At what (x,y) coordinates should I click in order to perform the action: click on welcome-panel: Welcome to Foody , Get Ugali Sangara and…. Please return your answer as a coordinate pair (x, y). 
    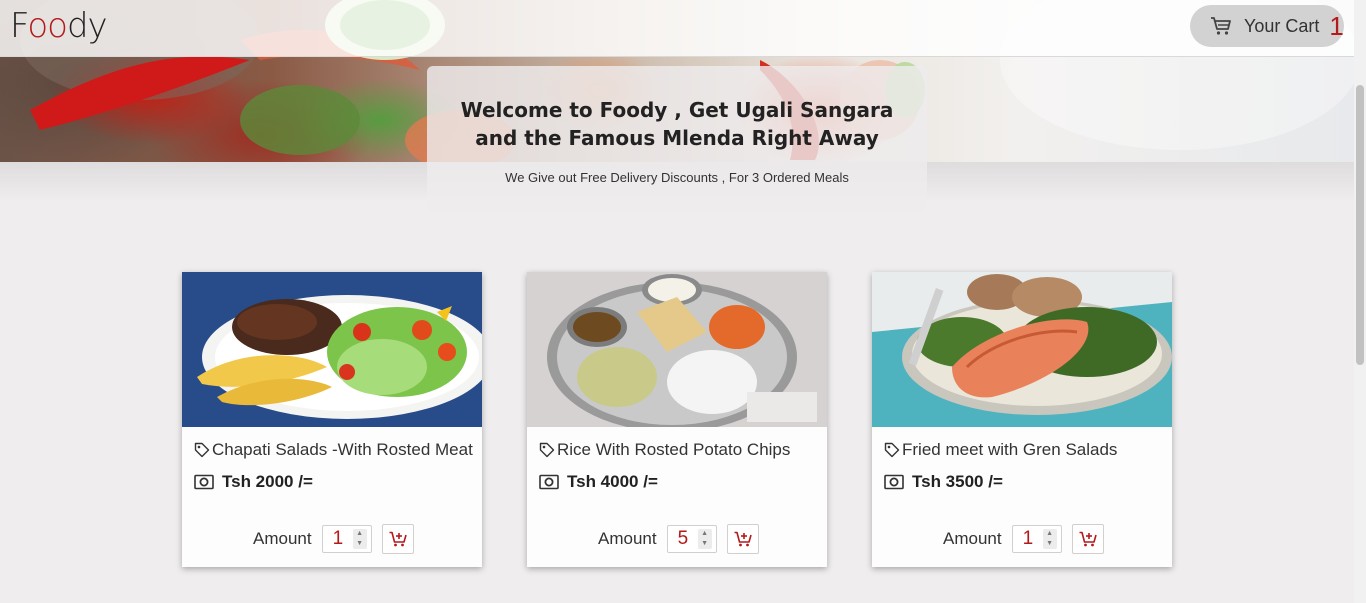
    Looking at the image, I should click on (677, 138).